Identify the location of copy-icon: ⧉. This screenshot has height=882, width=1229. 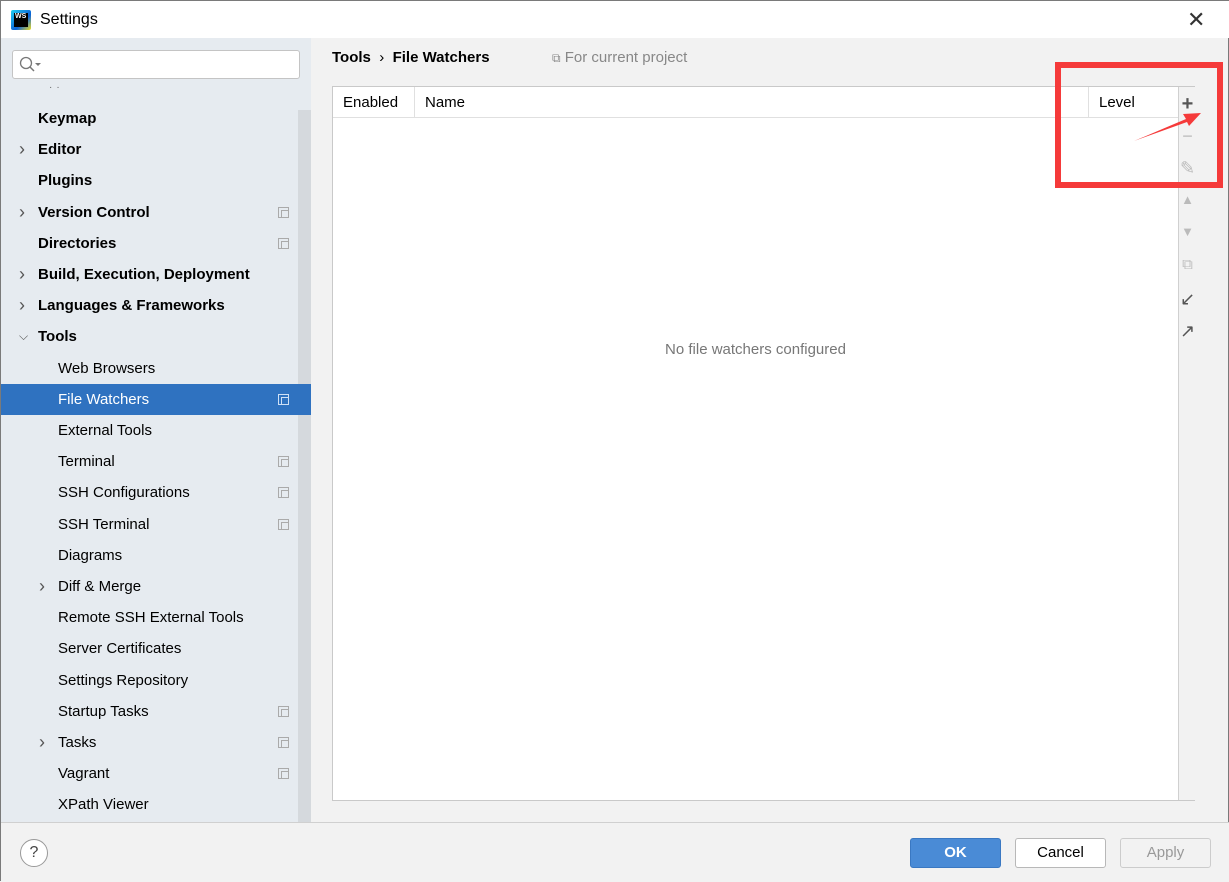
(1187, 265).